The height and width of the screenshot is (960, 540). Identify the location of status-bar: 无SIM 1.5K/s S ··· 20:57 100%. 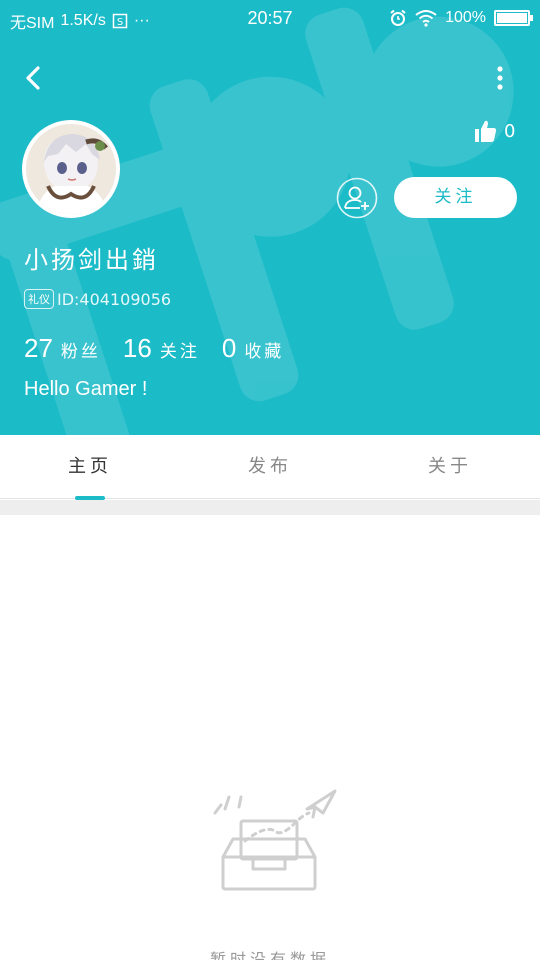
(270, 19).